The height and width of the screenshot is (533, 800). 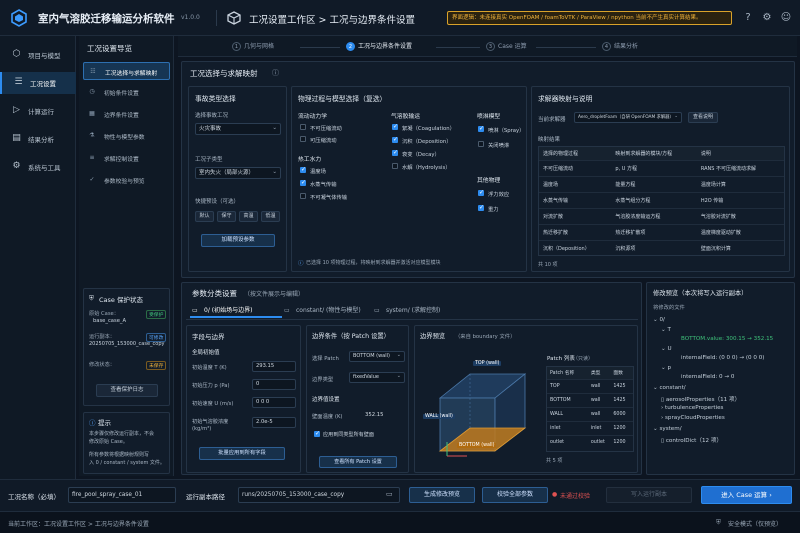 I want to click on nav-item-label: 边界条件设置, so click(x=121, y=116).